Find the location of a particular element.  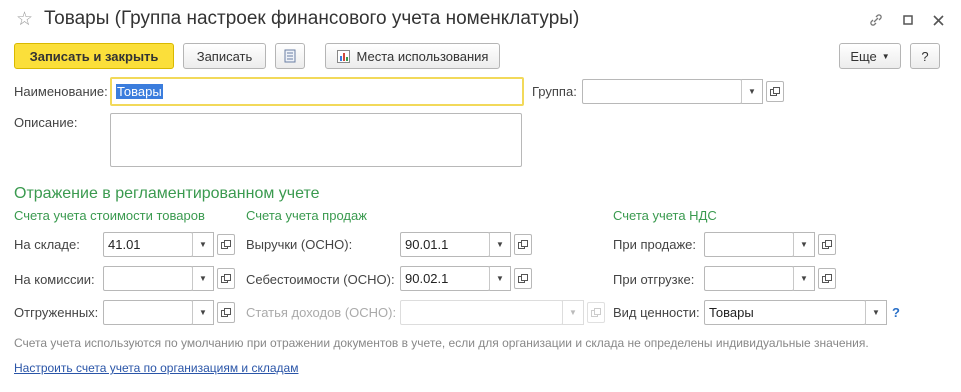

document-list-button is located at coordinates (290, 56).